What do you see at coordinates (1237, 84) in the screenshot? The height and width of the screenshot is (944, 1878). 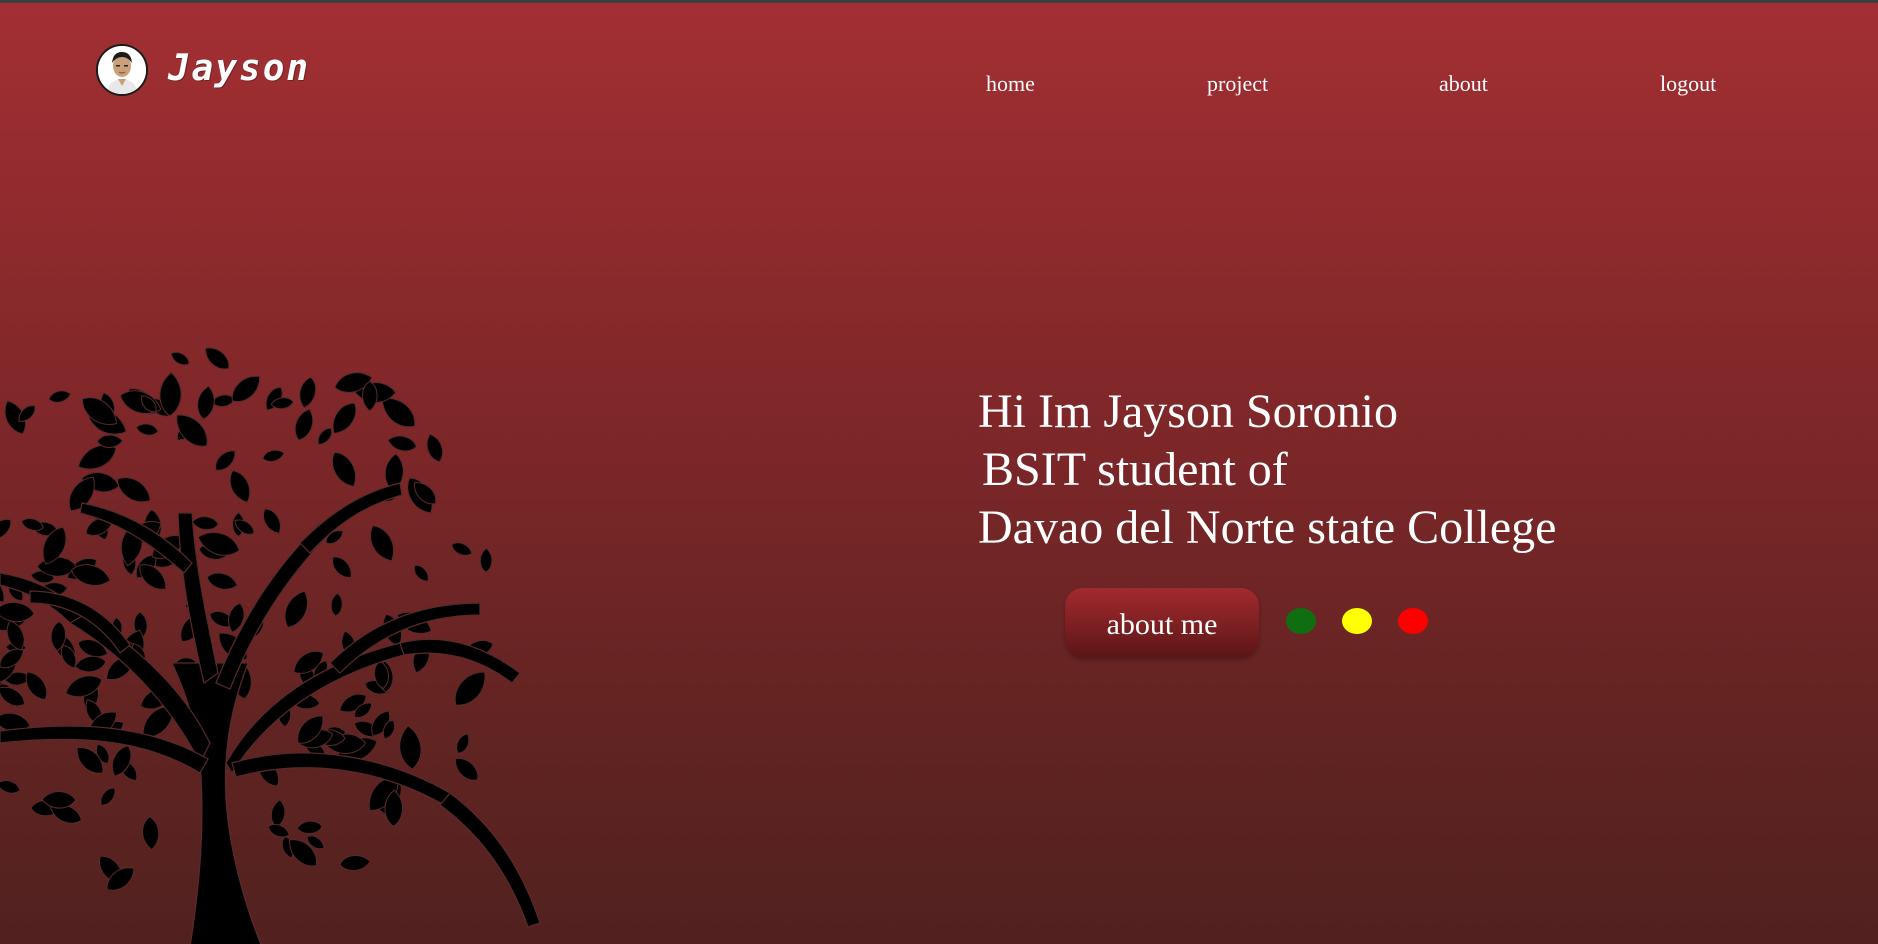 I see `nav-project-link: project` at bounding box center [1237, 84].